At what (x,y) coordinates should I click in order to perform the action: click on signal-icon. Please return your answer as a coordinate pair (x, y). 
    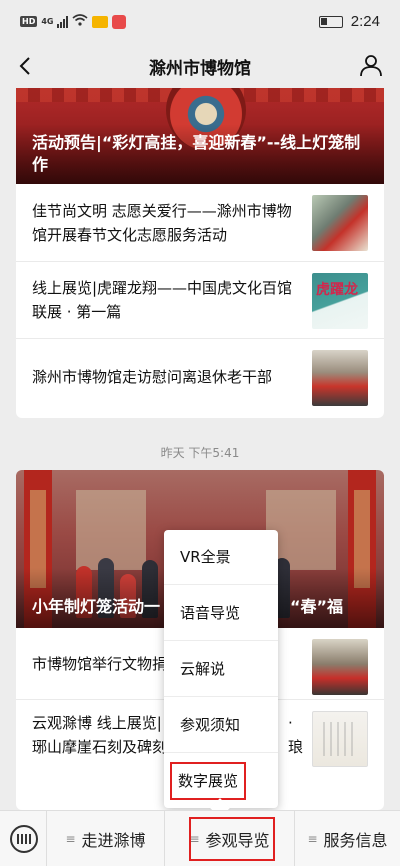
    Looking at the image, I should click on (63, 21).